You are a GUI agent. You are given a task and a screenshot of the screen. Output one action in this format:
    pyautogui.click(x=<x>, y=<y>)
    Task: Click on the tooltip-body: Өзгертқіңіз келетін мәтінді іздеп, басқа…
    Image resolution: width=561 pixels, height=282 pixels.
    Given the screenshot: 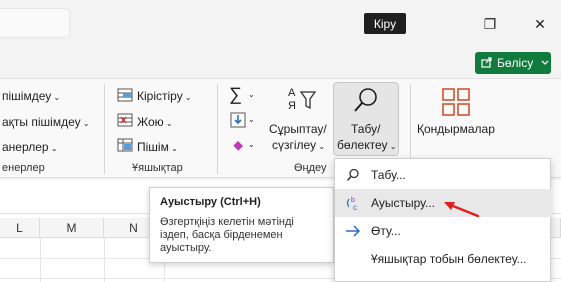 What is the action you would take?
    pyautogui.click(x=227, y=235)
    